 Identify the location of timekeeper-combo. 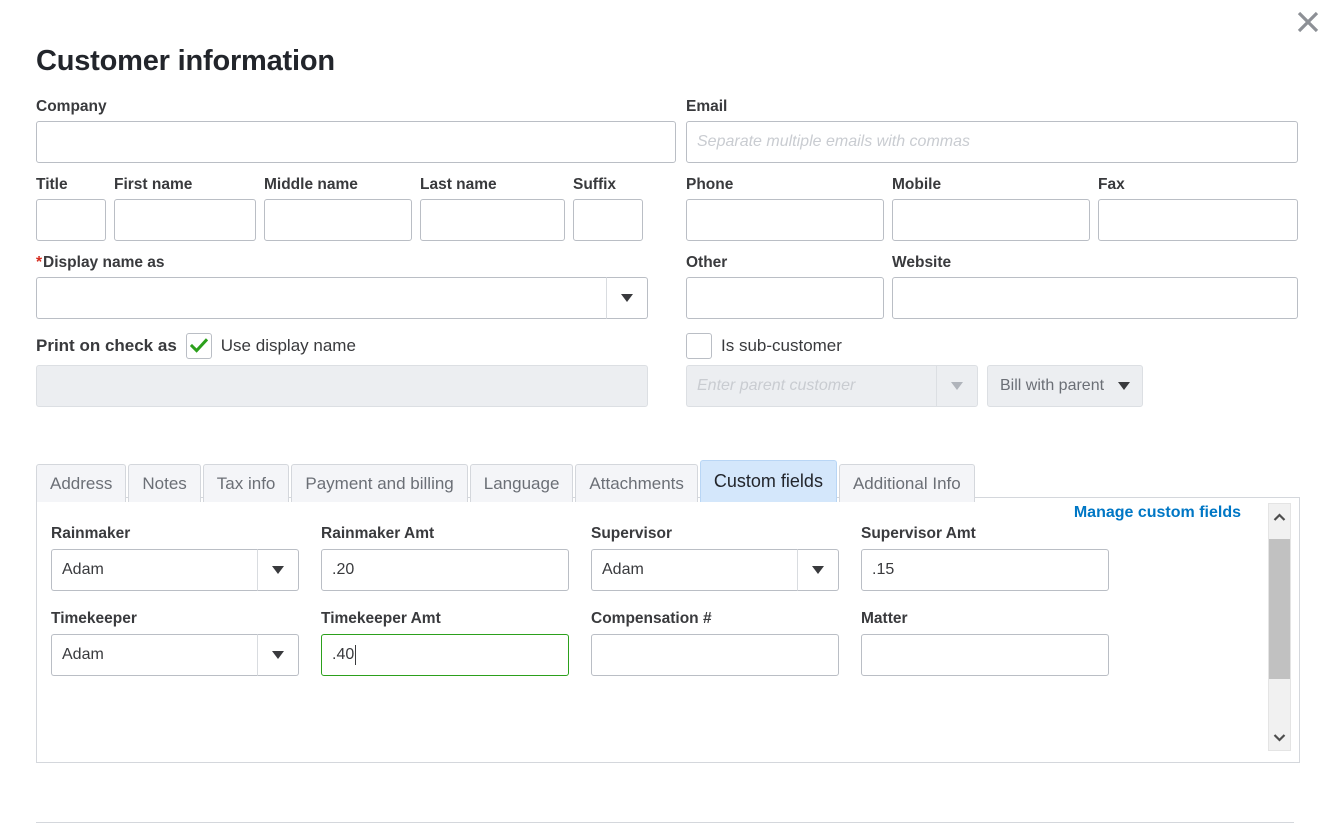
(175, 655).